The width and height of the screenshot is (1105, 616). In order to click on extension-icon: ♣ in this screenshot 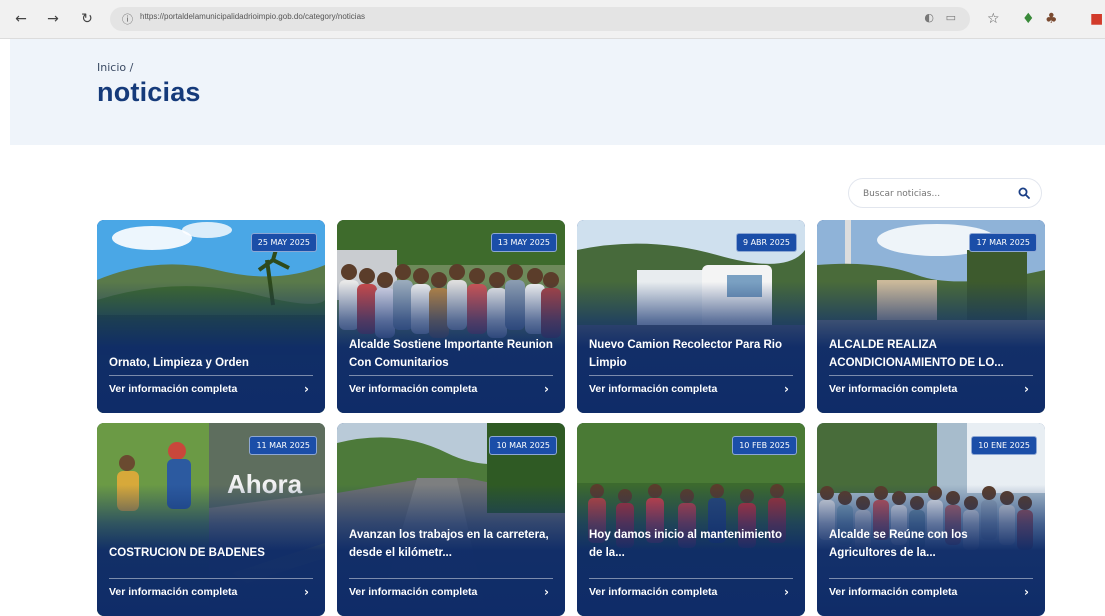, I will do `click(1051, 19)`.